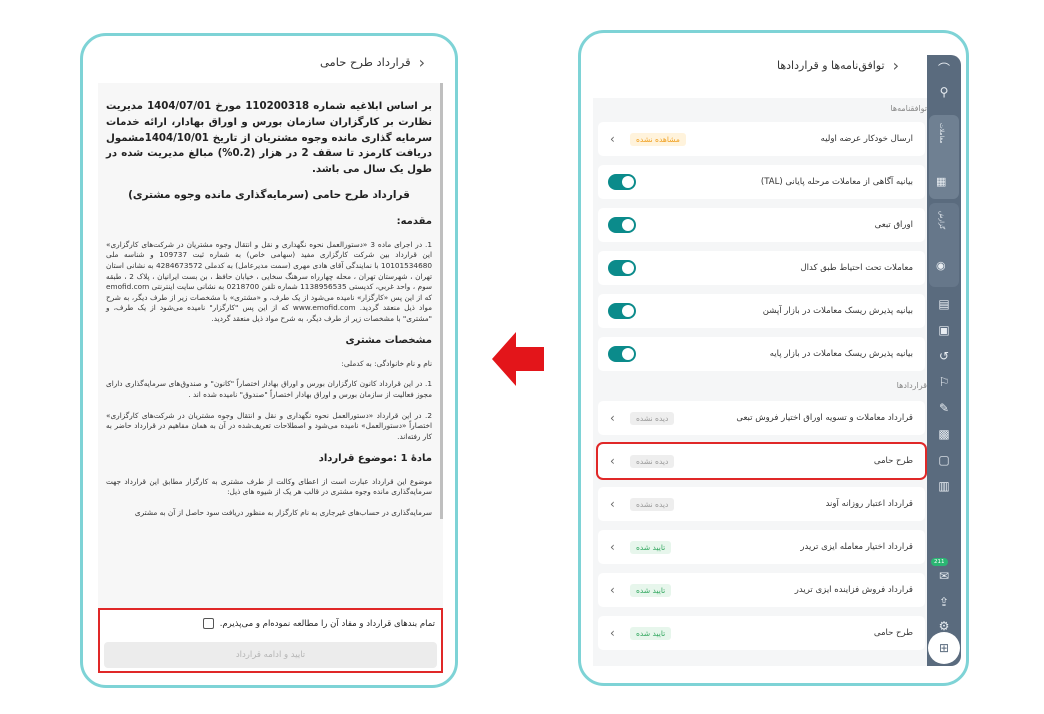  Describe the element at coordinates (944, 92) in the screenshot. I see `search-icon: ⚲` at that location.